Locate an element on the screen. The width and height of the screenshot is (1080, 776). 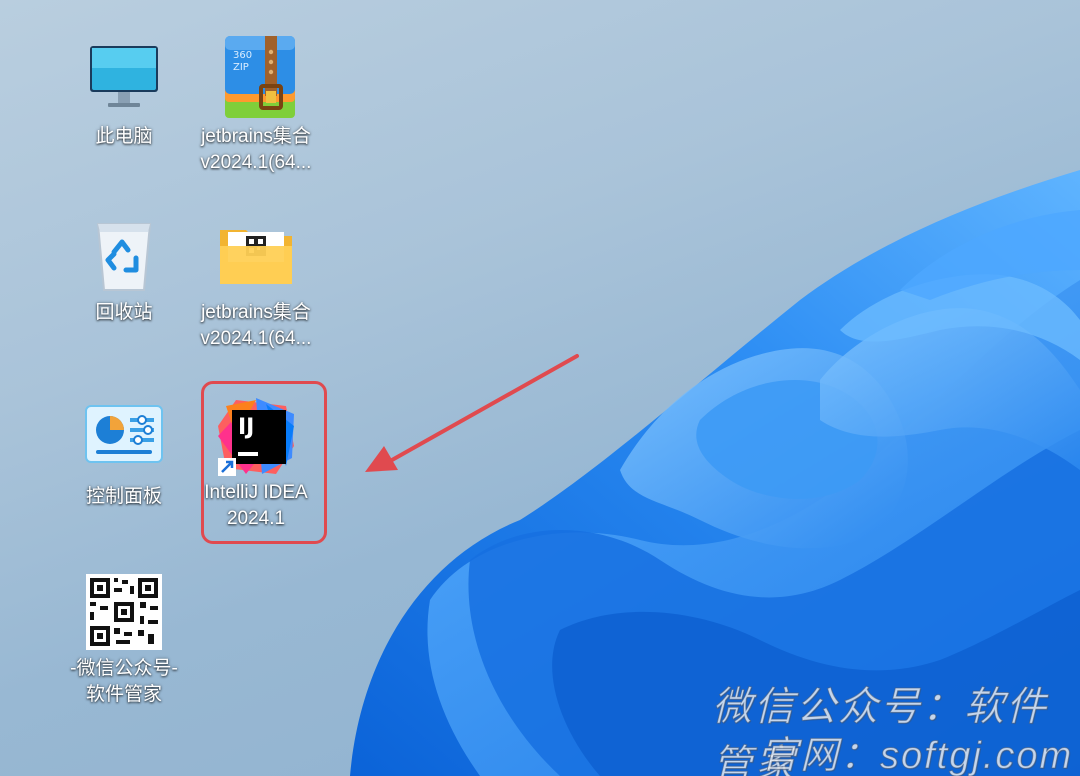
pointer-arrow-icon is located at coordinates (472, 413).